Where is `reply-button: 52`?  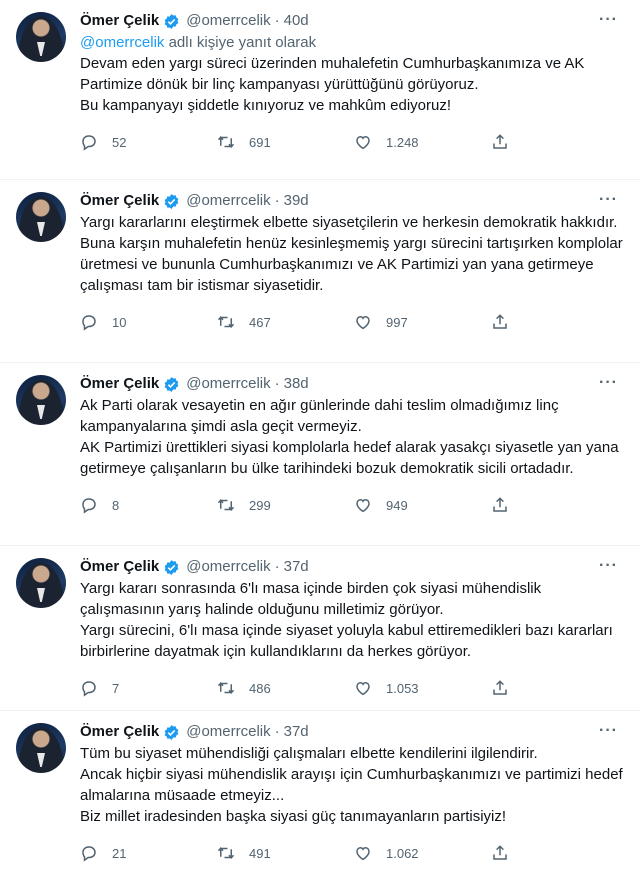
reply-button: 52 is located at coordinates (148, 142).